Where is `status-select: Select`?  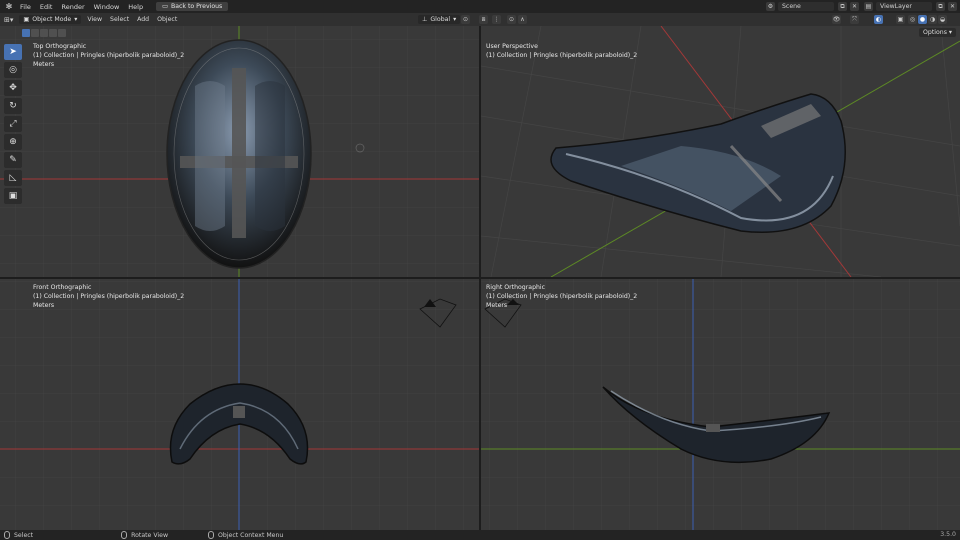
status-select: Select is located at coordinates (18, 535).